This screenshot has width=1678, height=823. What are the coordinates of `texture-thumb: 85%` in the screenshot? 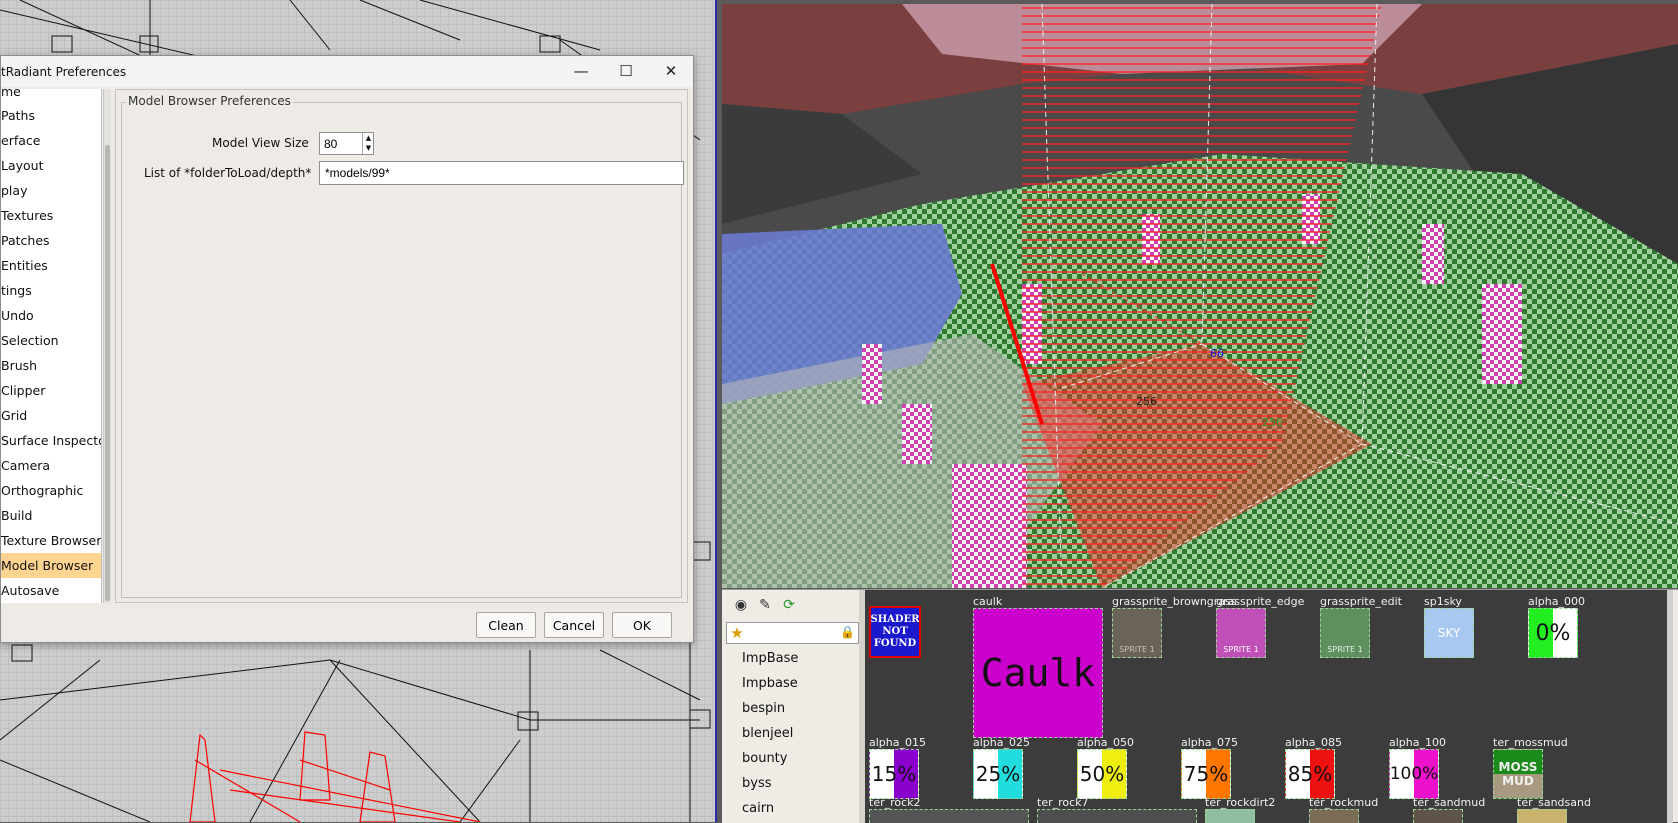 It's located at (1310, 774).